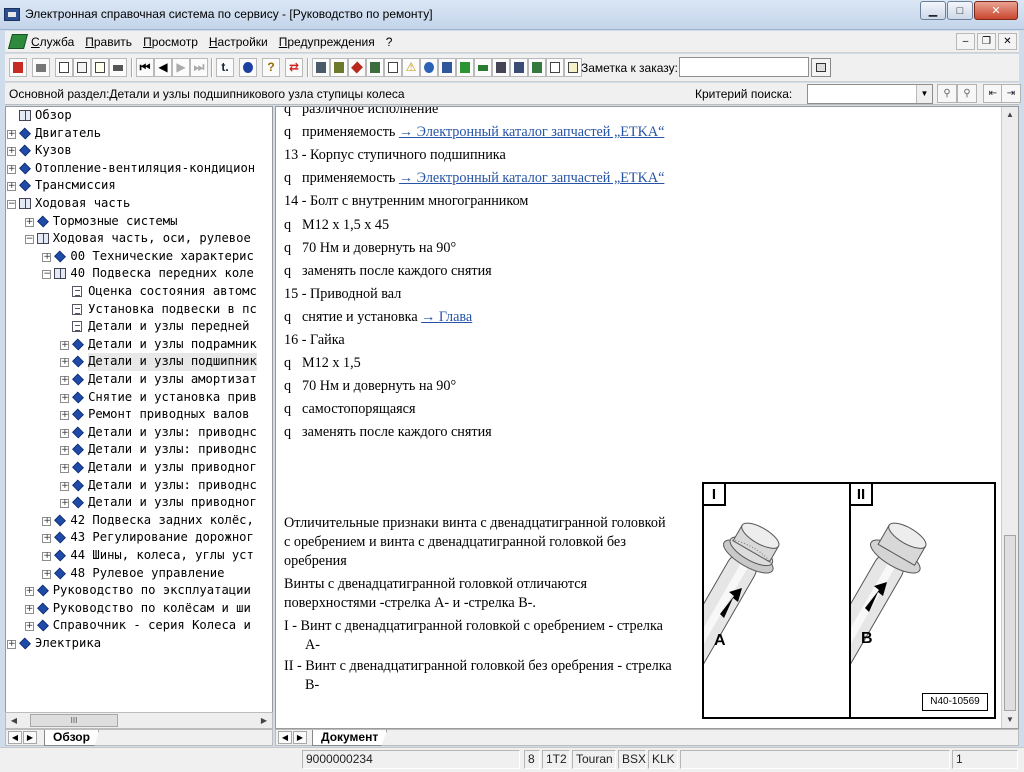 The width and height of the screenshot is (1024, 772). Describe the element at coordinates (993, 93) in the screenshot. I see `sync-left-button: ⇤` at that location.